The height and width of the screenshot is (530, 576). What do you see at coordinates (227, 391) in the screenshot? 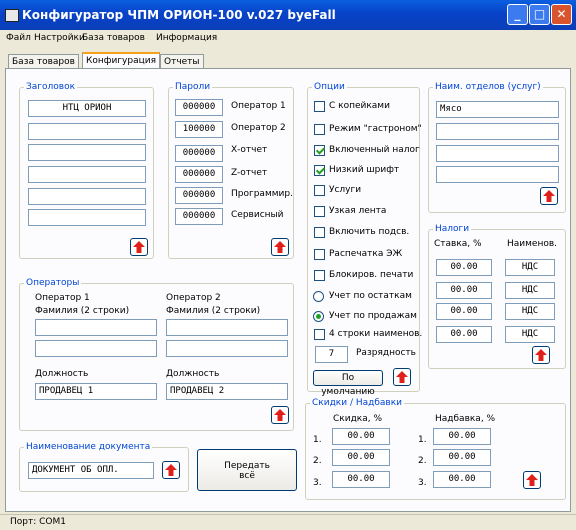
I see `operator2-position: ПРОДАВЕЦ 2` at bounding box center [227, 391].